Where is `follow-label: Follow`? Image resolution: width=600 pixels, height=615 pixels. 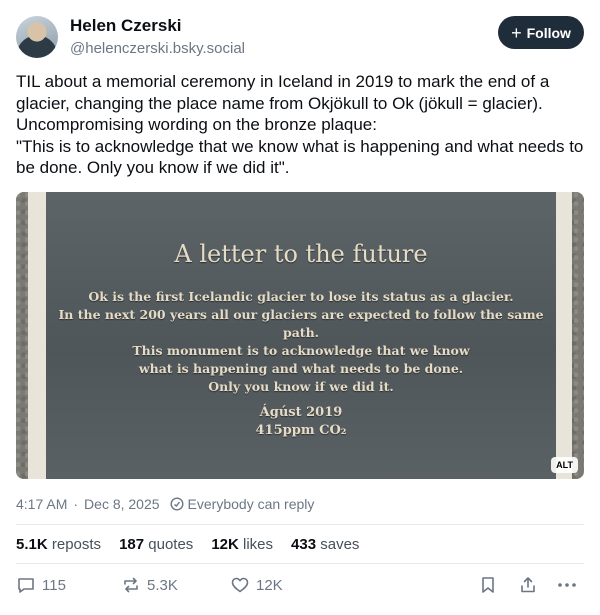
follow-label: Follow is located at coordinates (548, 32).